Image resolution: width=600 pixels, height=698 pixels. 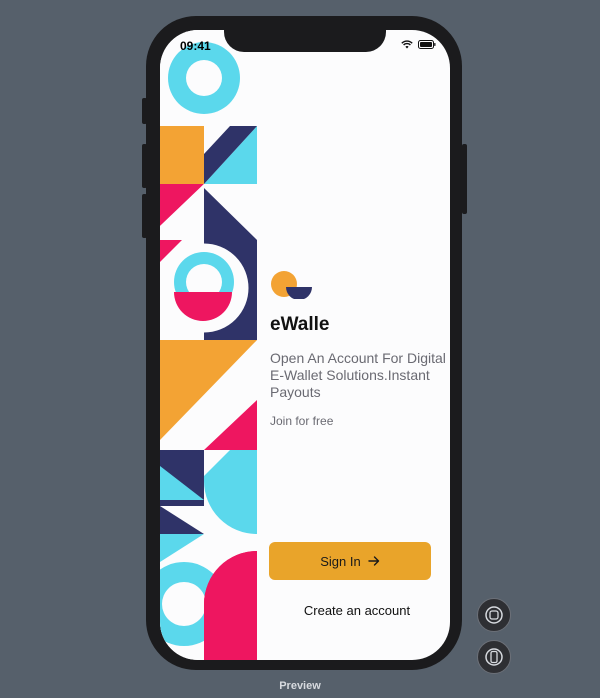 I want to click on rotate-device-button, so click(x=494, y=657).